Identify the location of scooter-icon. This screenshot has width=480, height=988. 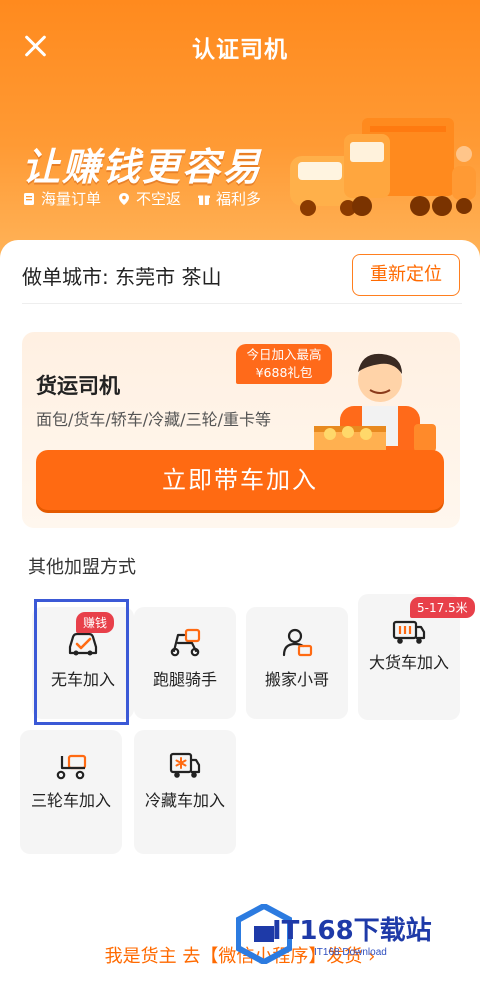
(185, 642).